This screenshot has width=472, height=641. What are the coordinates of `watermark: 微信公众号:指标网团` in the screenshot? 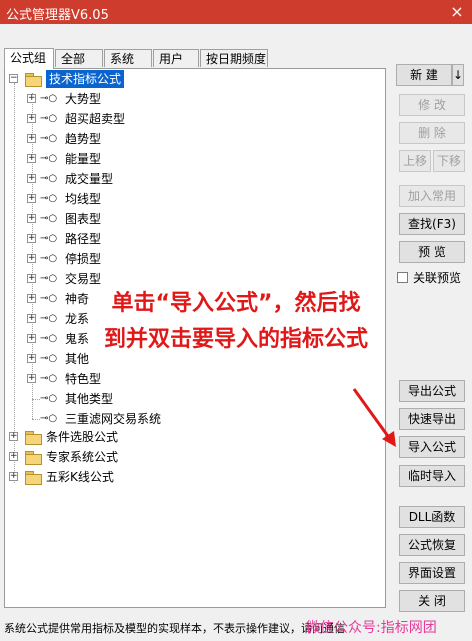 It's located at (371, 628).